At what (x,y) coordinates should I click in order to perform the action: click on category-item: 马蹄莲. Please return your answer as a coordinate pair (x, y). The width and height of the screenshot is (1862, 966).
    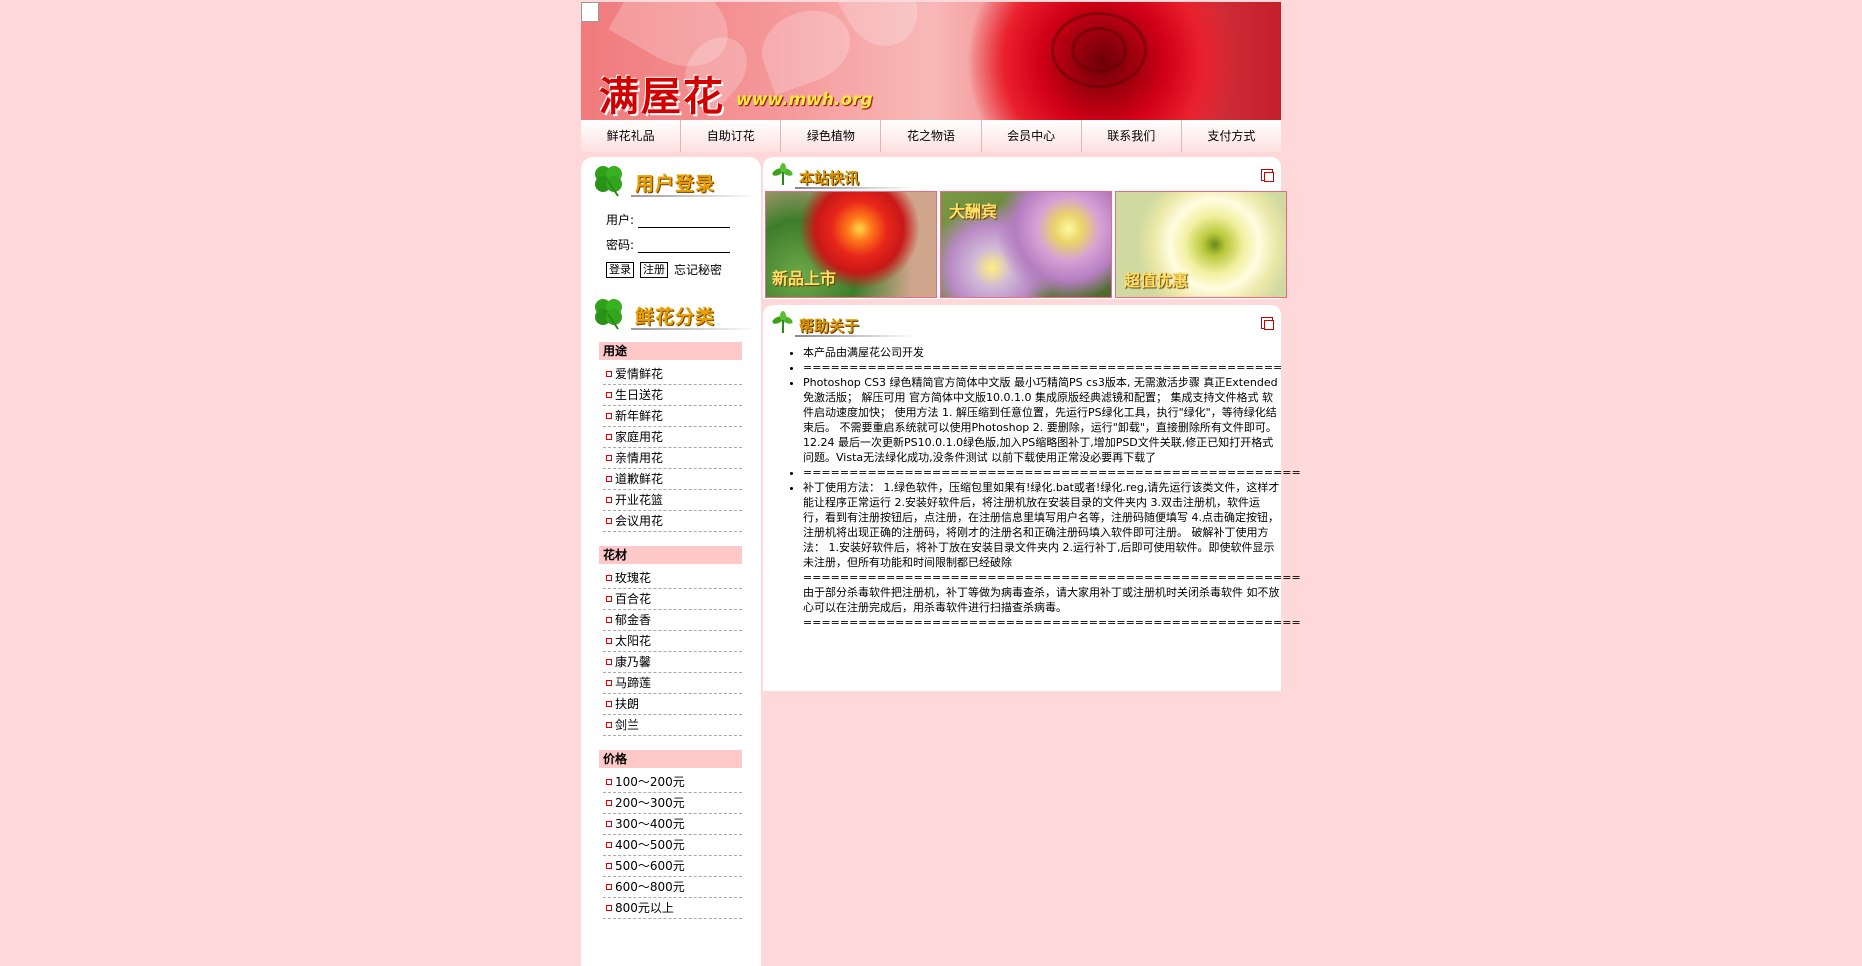
    Looking at the image, I should click on (672, 683).